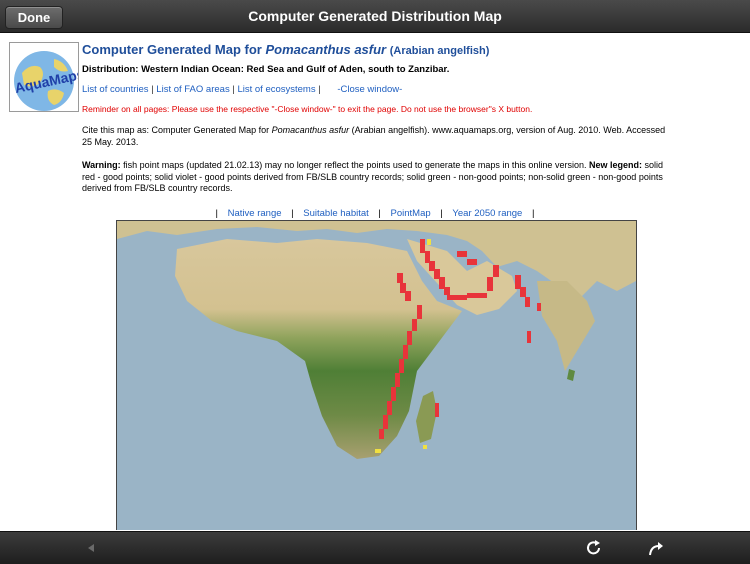 Image resolution: width=750 pixels, height=564 pixels. What do you see at coordinates (34, 17) in the screenshot?
I see `done-button: Done` at bounding box center [34, 17].